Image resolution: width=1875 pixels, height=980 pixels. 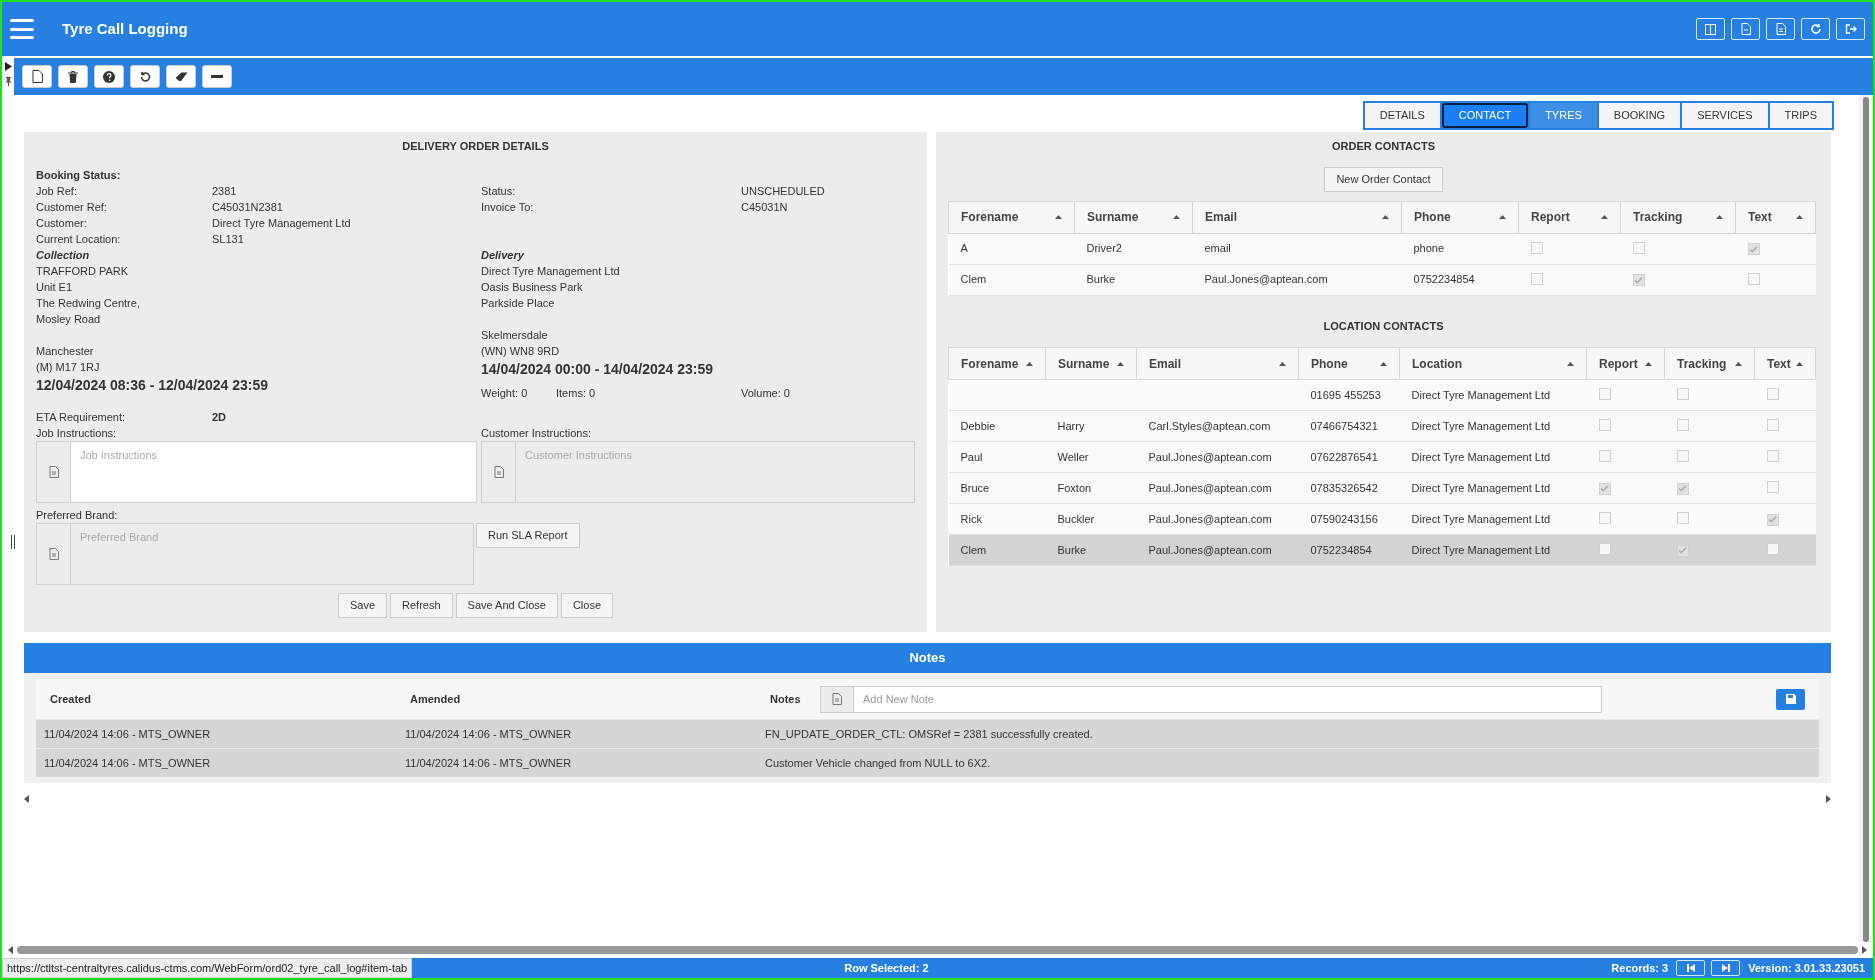 I want to click on save-button, so click(x=1790, y=699).